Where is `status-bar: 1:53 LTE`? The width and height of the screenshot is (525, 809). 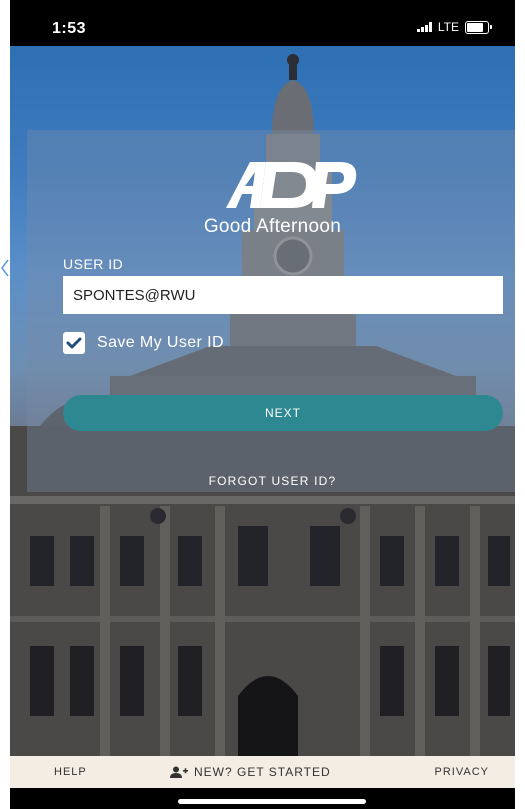
status-bar: 1:53 LTE is located at coordinates (262, 23).